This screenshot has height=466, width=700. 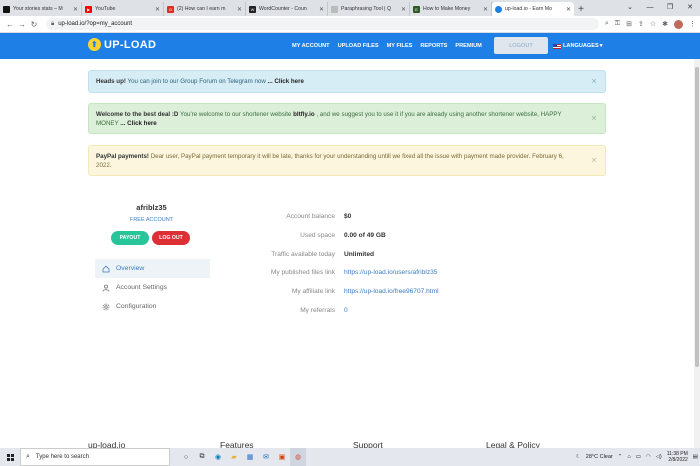 I want to click on clock-date: 2/8/2022, so click(x=678, y=460).